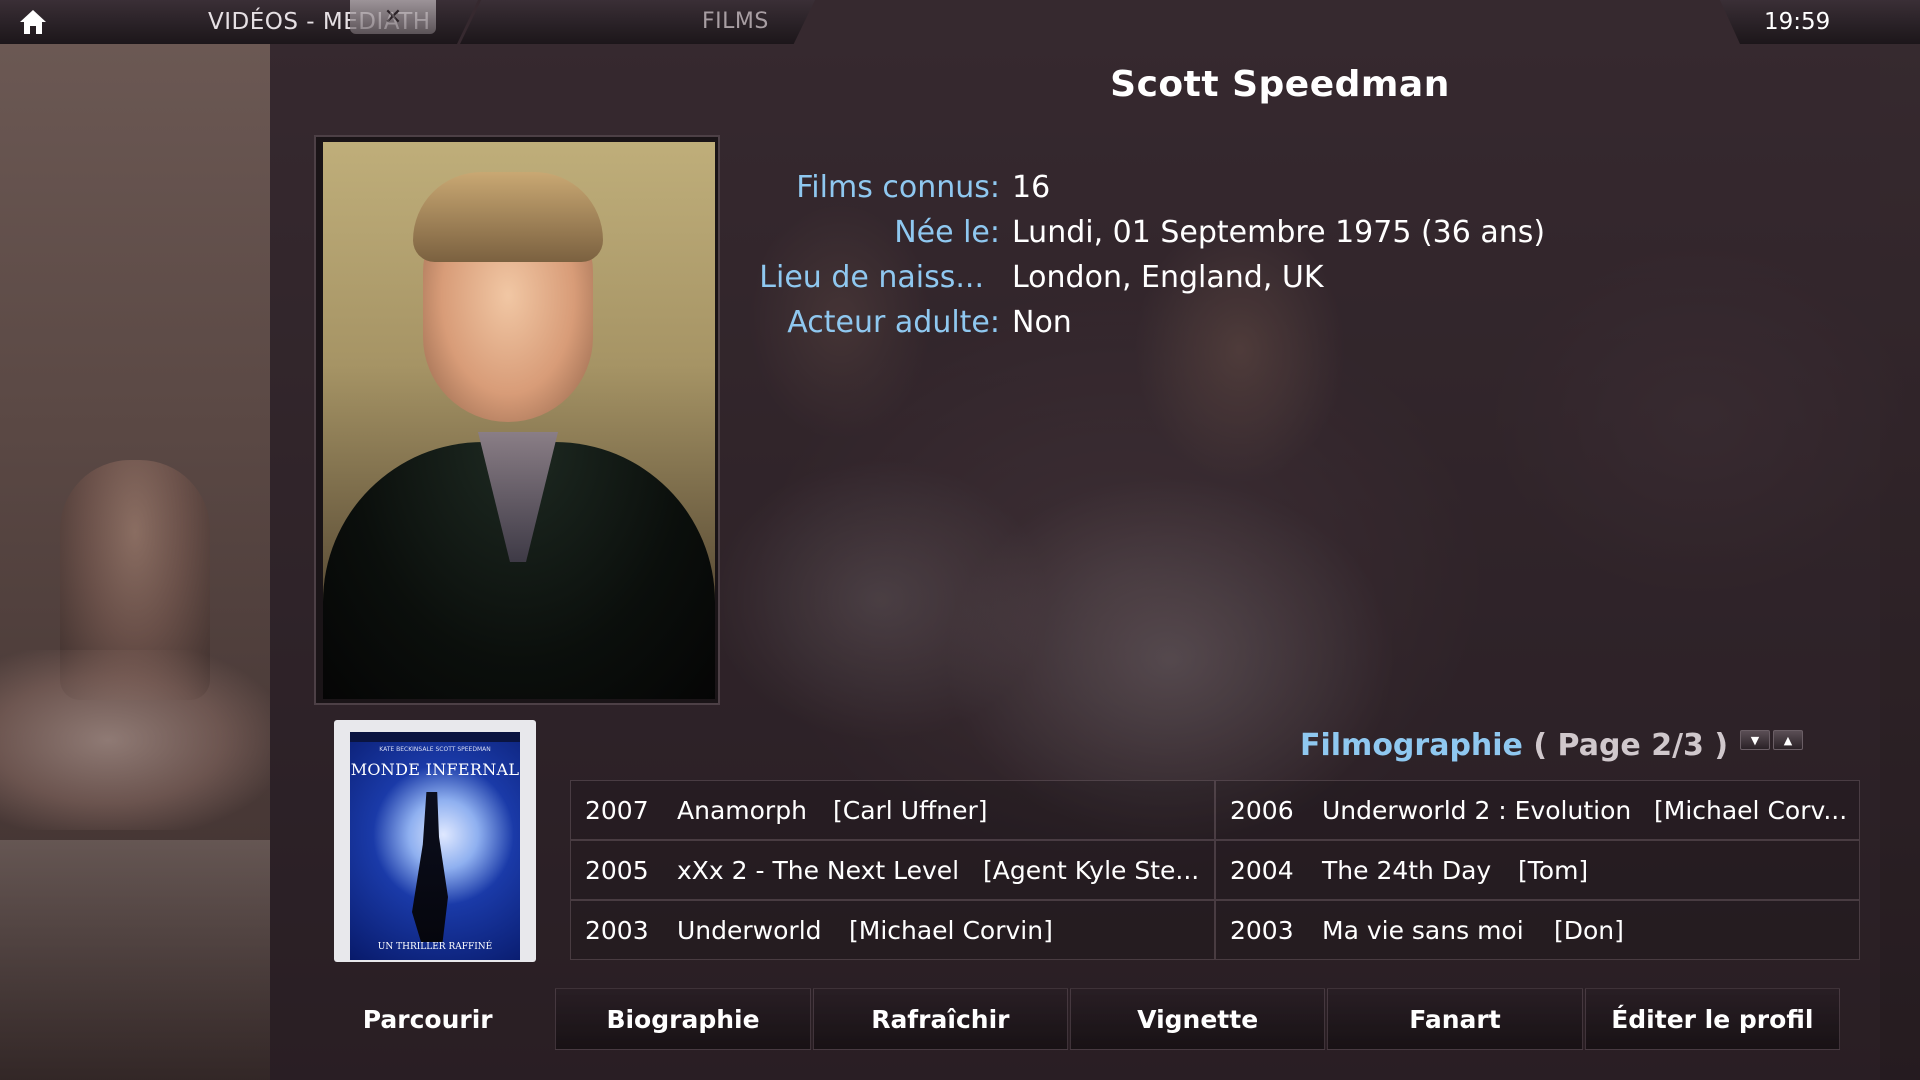 The image size is (1920, 1080). I want to click on arrow-up-icon: ▲, so click(1788, 740).